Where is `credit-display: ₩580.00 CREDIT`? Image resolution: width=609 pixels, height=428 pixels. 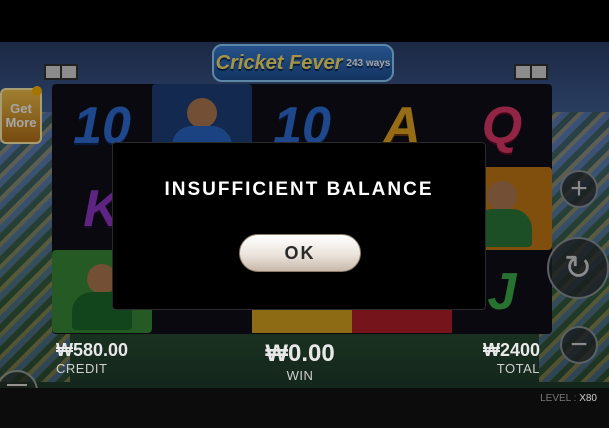 credit-display: ₩580.00 CREDIT is located at coordinates (101, 362).